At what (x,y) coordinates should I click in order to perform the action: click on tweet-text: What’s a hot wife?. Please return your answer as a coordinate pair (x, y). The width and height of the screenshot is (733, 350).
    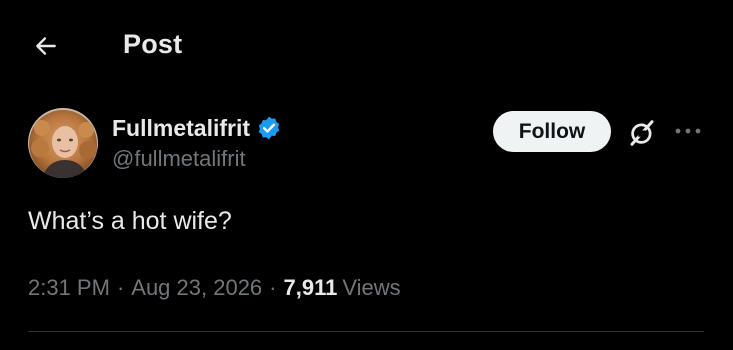
    Looking at the image, I should click on (130, 221).